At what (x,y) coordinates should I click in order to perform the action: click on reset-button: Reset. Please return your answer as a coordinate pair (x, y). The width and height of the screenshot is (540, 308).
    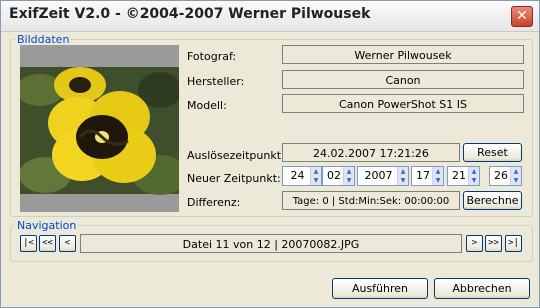
    Looking at the image, I should click on (492, 152).